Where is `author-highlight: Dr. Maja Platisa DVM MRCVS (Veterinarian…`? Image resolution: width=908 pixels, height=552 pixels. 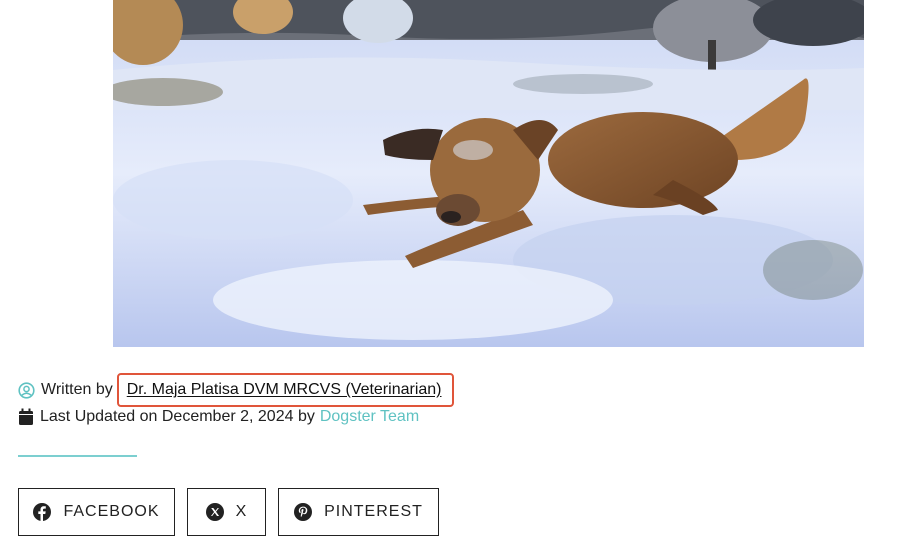
author-highlight: Dr. Maja Platisa DVM MRCVS (Veterinarian… is located at coordinates (285, 390).